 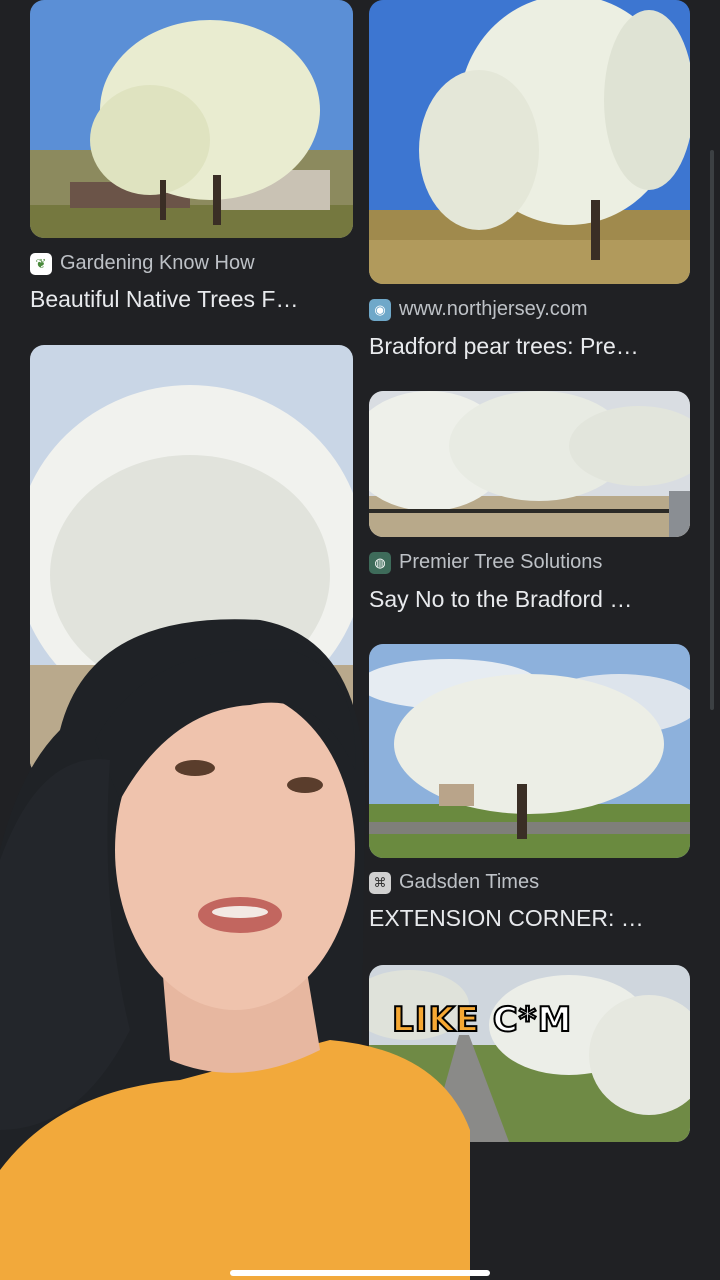 I want to click on result-source: Gardening Know How, so click(x=157, y=263).